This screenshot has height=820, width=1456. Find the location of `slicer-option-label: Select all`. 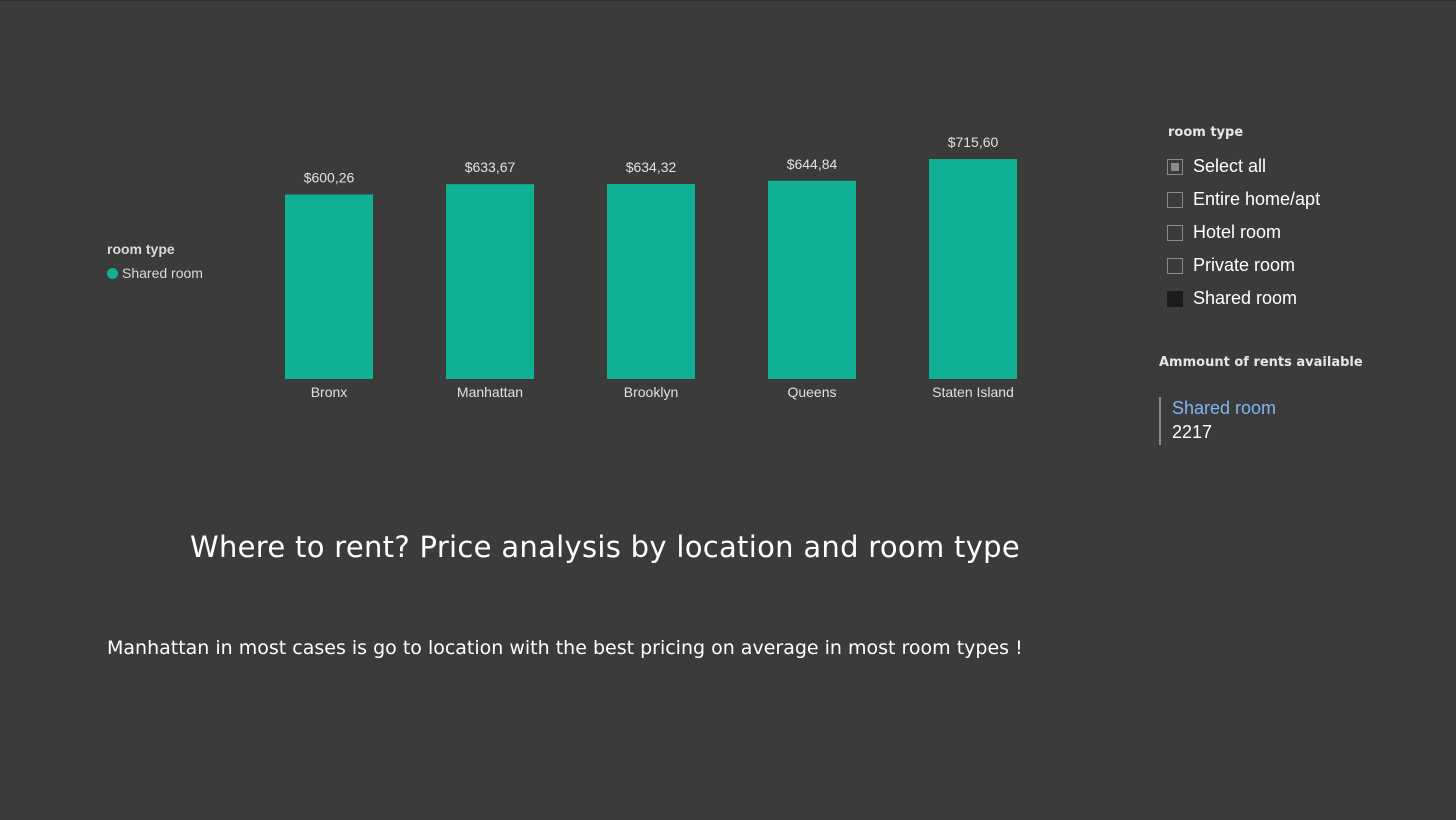

slicer-option-label: Select all is located at coordinates (1230, 166).